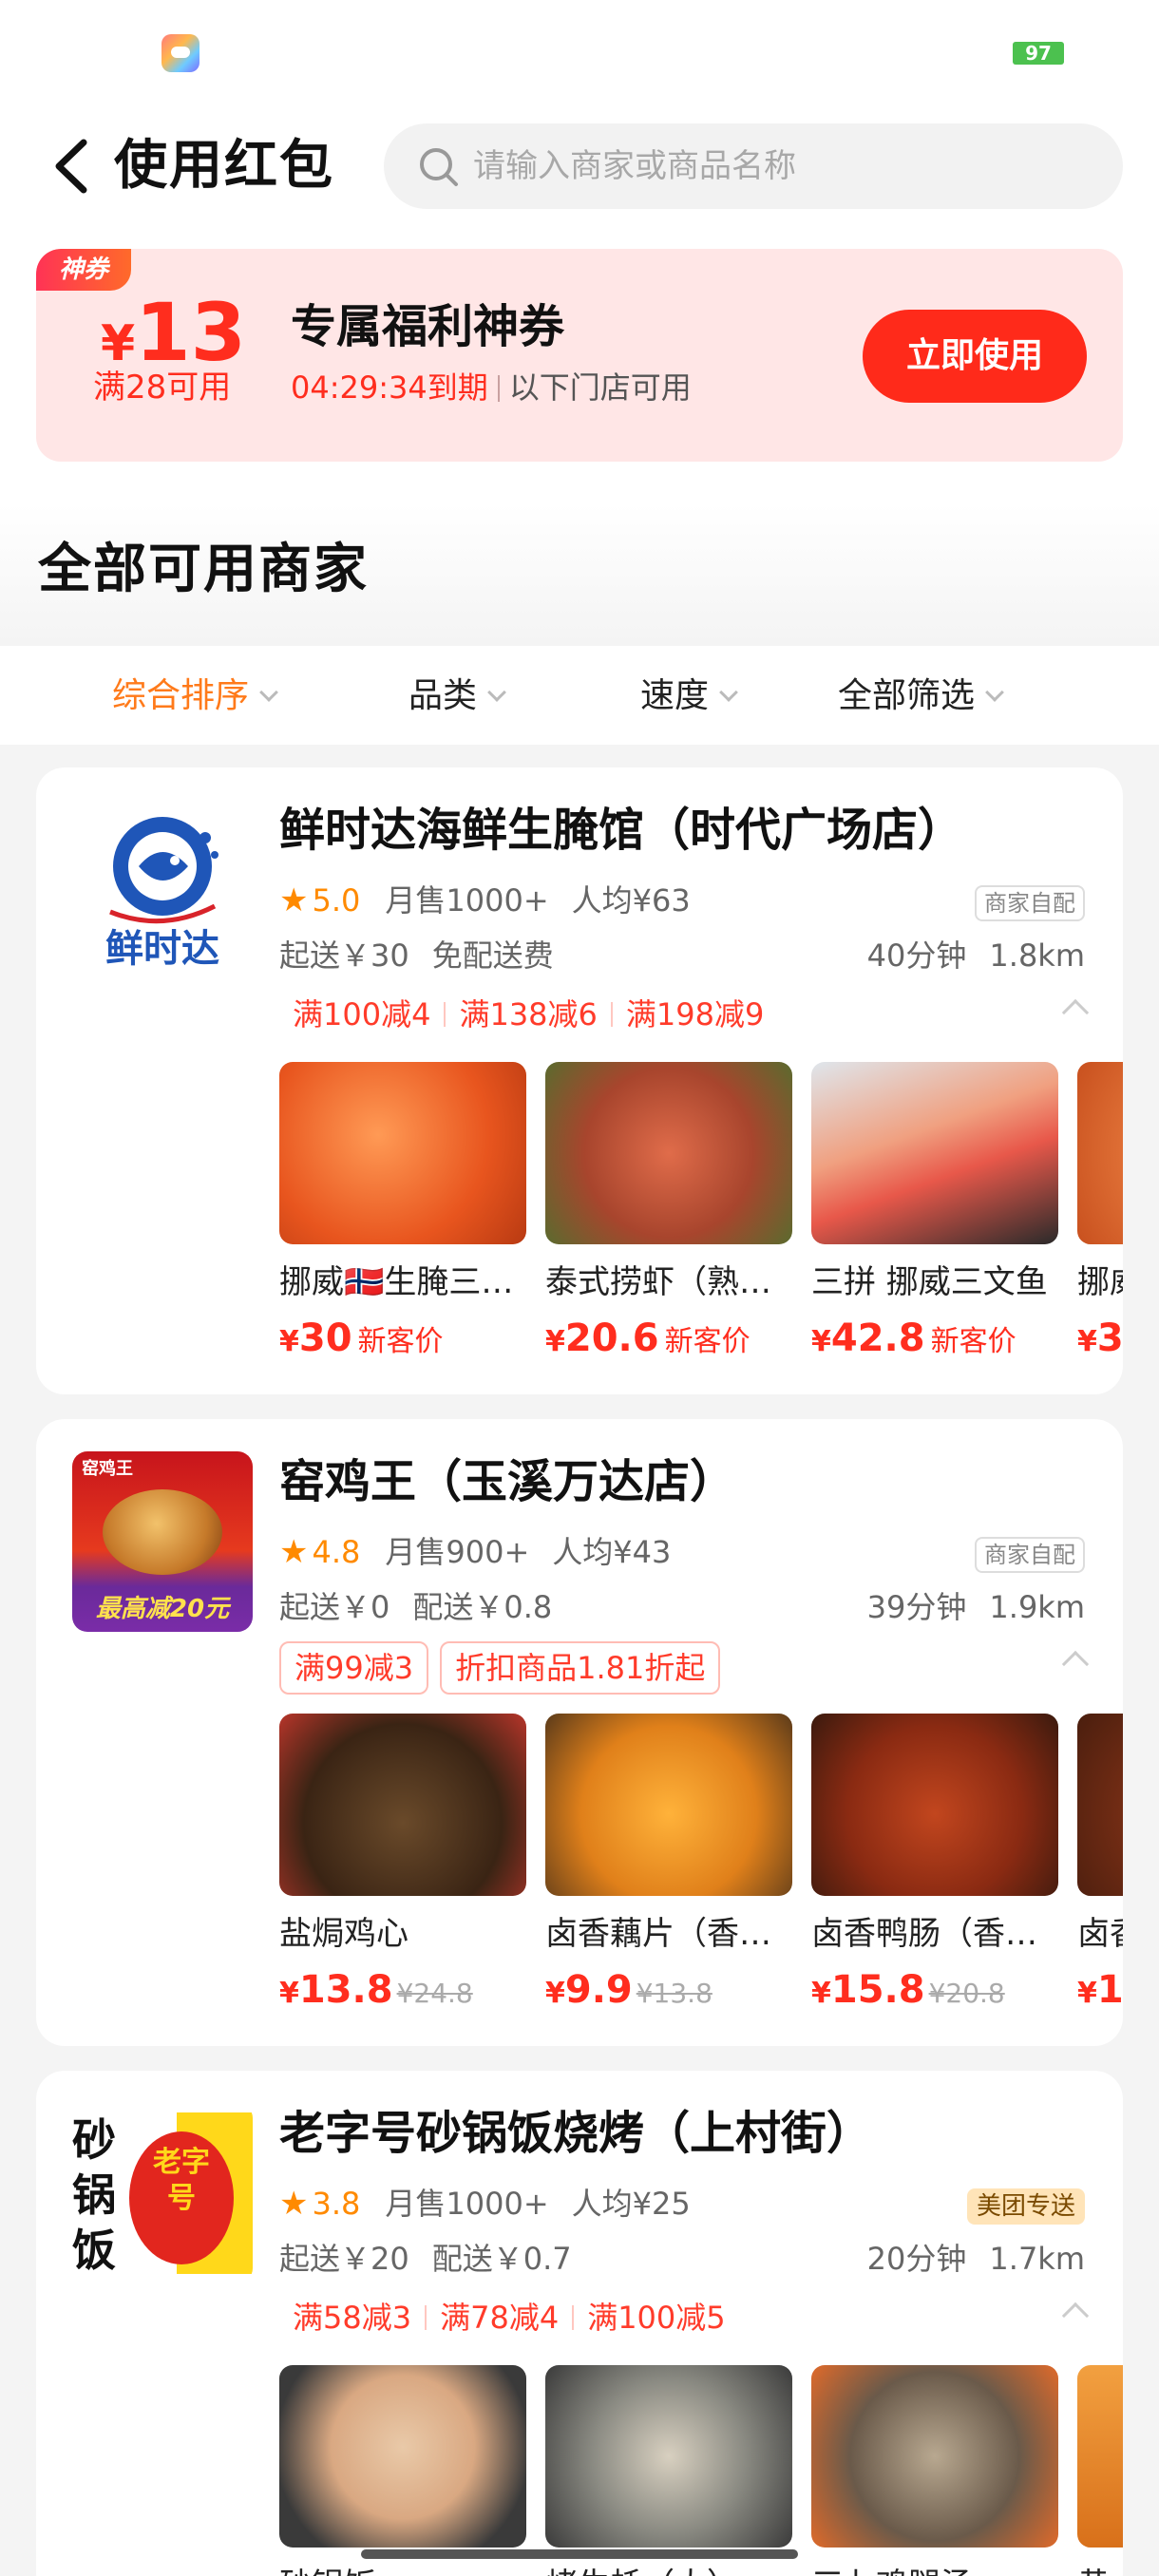 Image resolution: width=1159 pixels, height=2576 pixels. I want to click on product-item: 挪威 ¥3, so click(1100, 1211).